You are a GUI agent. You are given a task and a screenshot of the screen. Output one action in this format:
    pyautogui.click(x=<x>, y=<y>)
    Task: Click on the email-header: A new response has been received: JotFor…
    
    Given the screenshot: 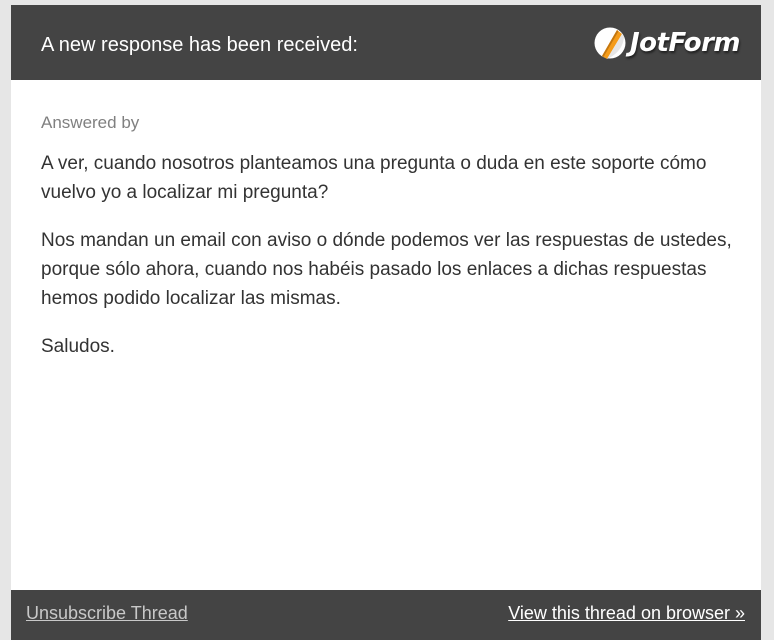 What is the action you would take?
    pyautogui.click(x=386, y=42)
    